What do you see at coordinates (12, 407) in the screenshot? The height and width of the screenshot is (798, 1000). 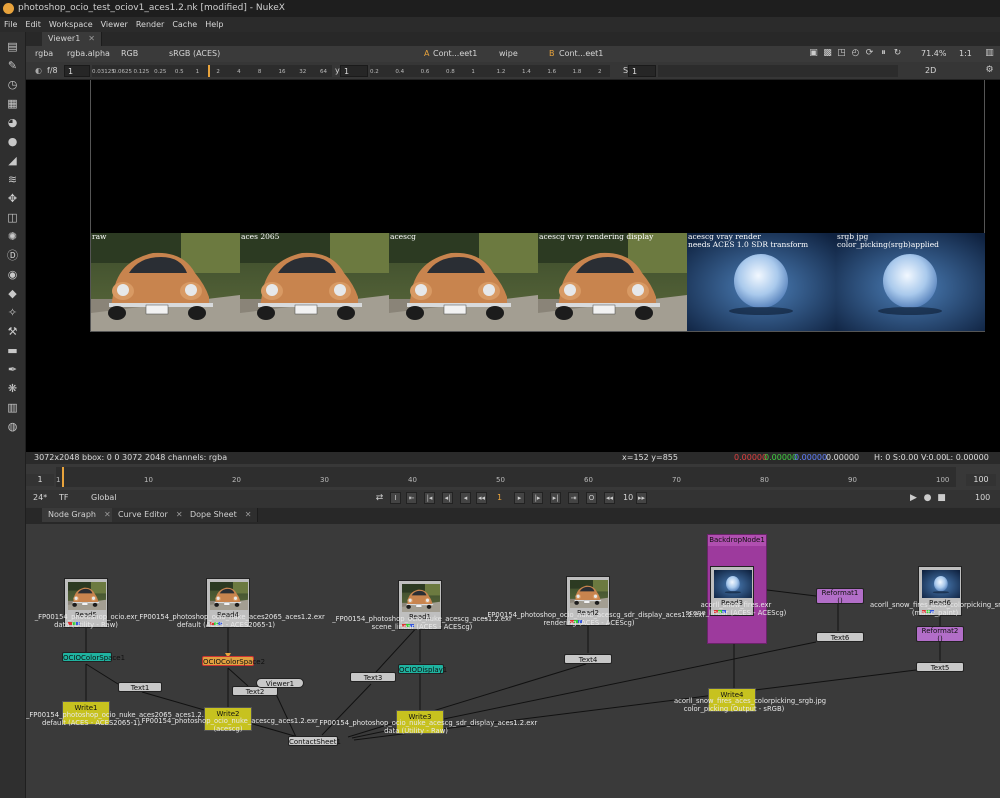 I see `cara-icon: ▥` at bounding box center [12, 407].